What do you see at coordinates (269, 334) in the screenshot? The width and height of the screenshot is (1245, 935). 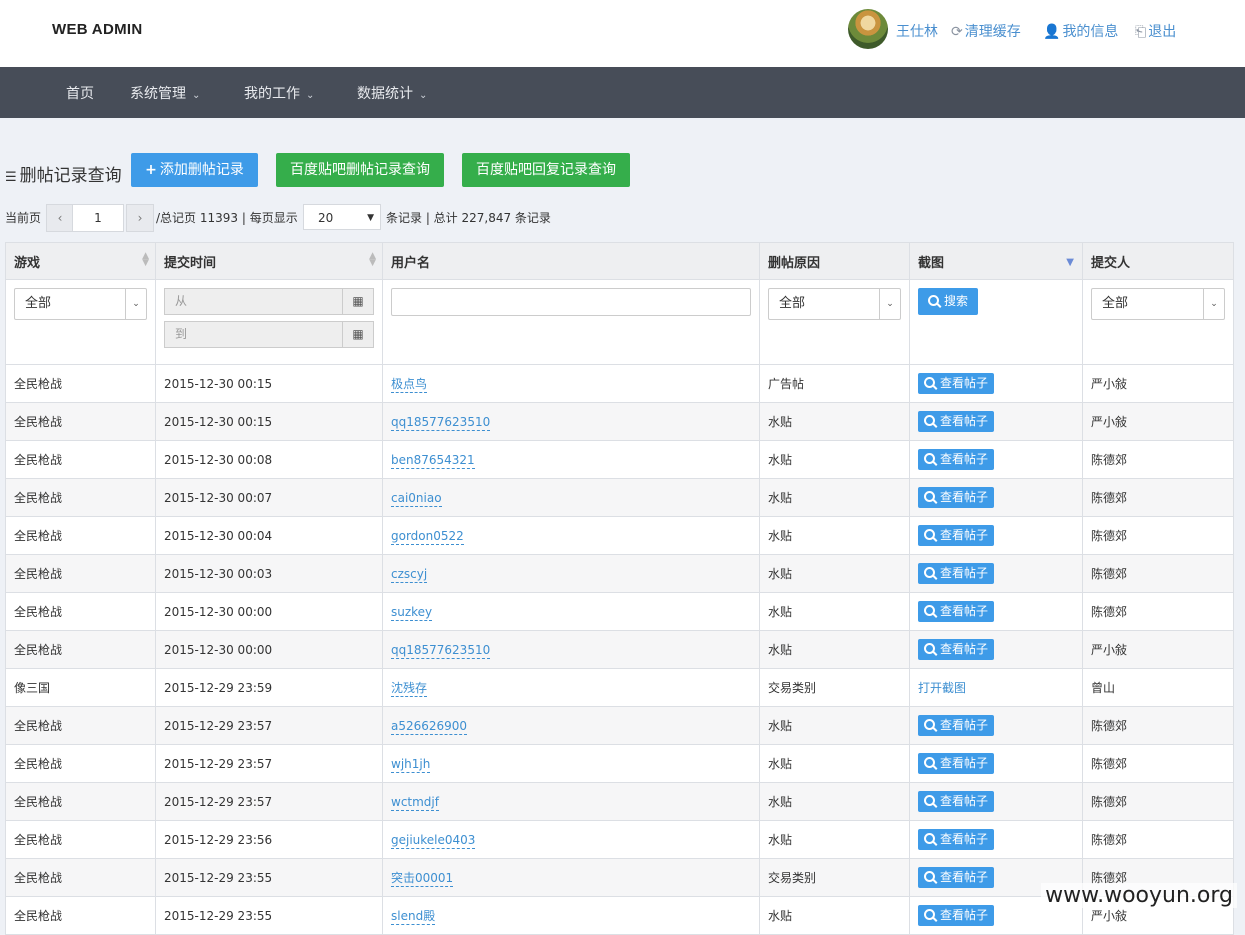 I see `date-to-input: 到 ▦` at bounding box center [269, 334].